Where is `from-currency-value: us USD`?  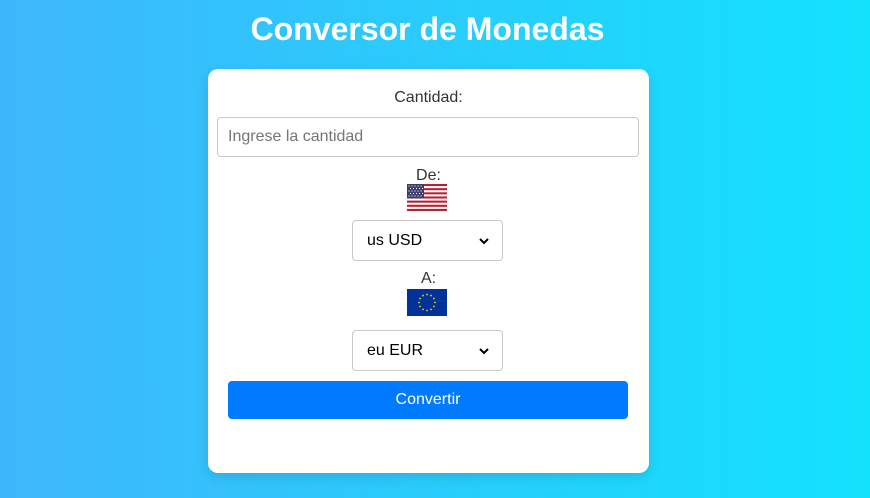
from-currency-value: us USD is located at coordinates (395, 240).